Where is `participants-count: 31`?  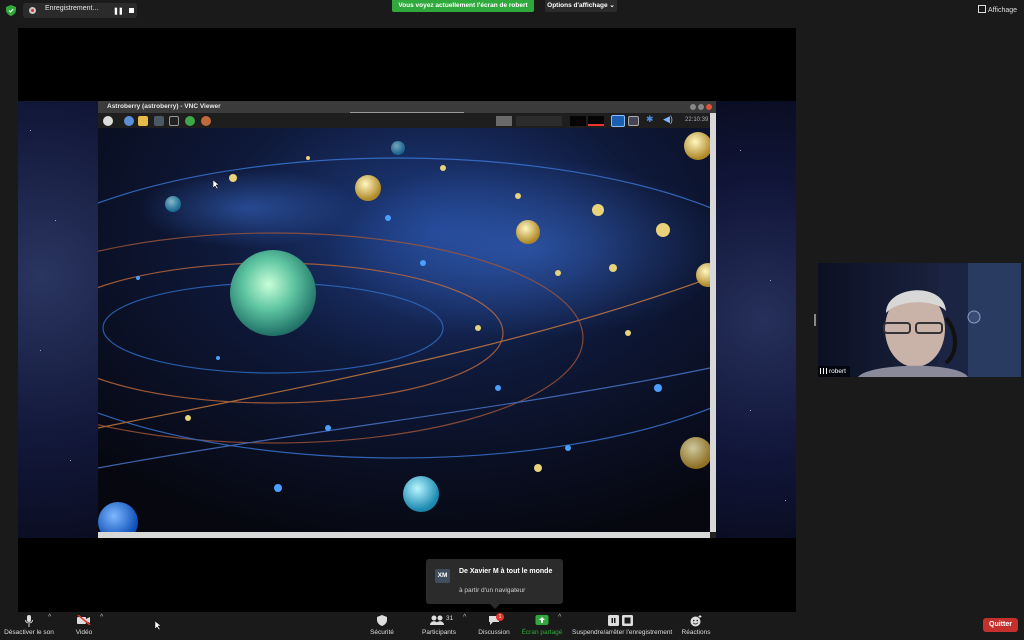 participants-count: 31 is located at coordinates (450, 618).